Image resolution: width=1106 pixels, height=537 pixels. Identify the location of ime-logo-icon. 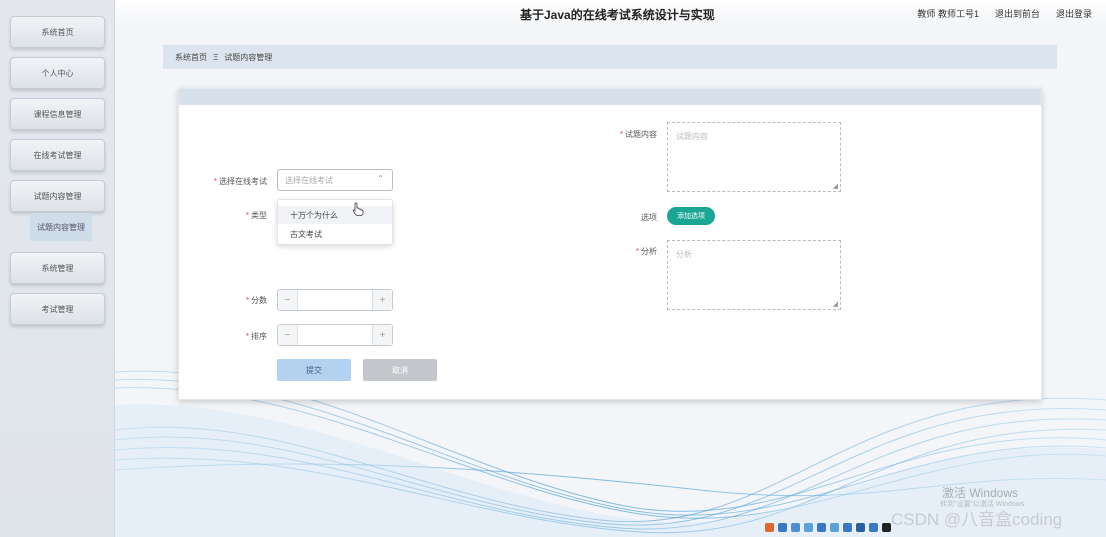
(769, 527).